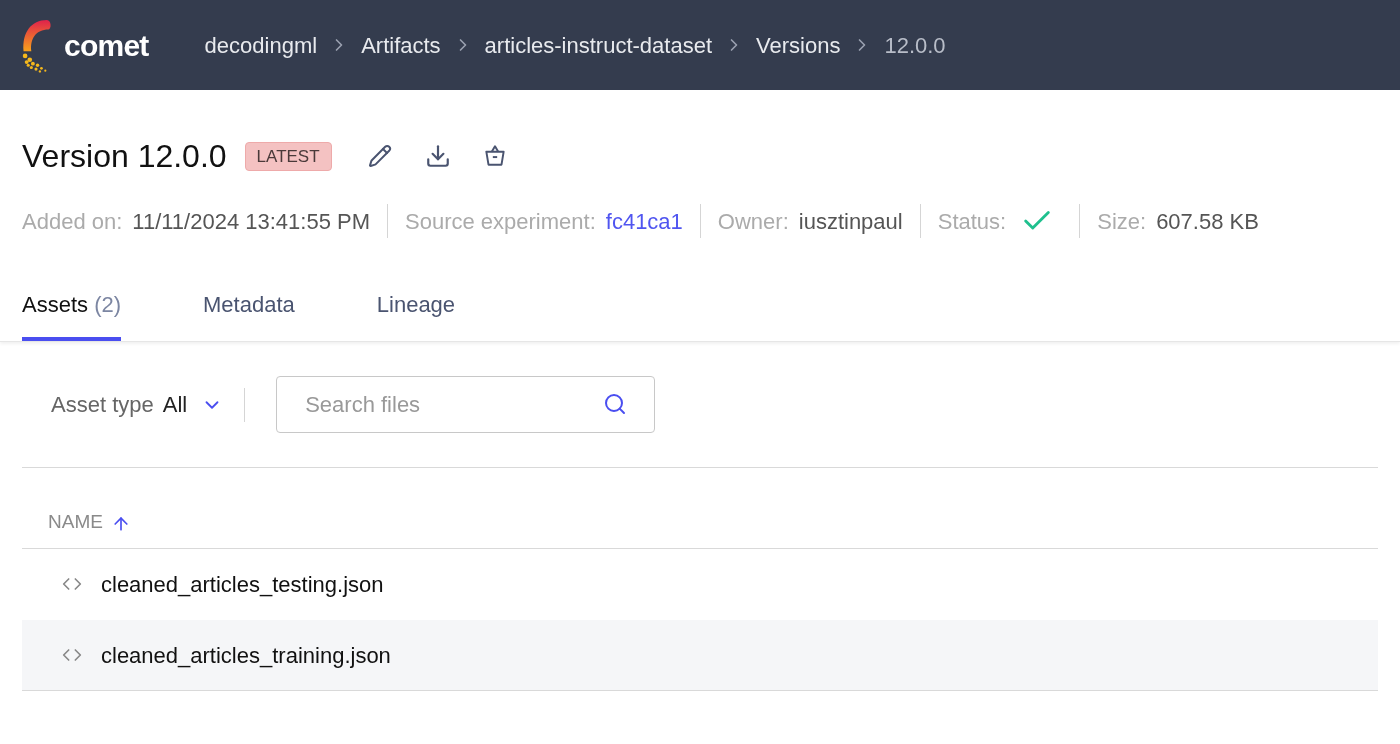 The height and width of the screenshot is (744, 1400). Describe the element at coordinates (850, 221) in the screenshot. I see `meta-value: iusztinpaul` at that location.